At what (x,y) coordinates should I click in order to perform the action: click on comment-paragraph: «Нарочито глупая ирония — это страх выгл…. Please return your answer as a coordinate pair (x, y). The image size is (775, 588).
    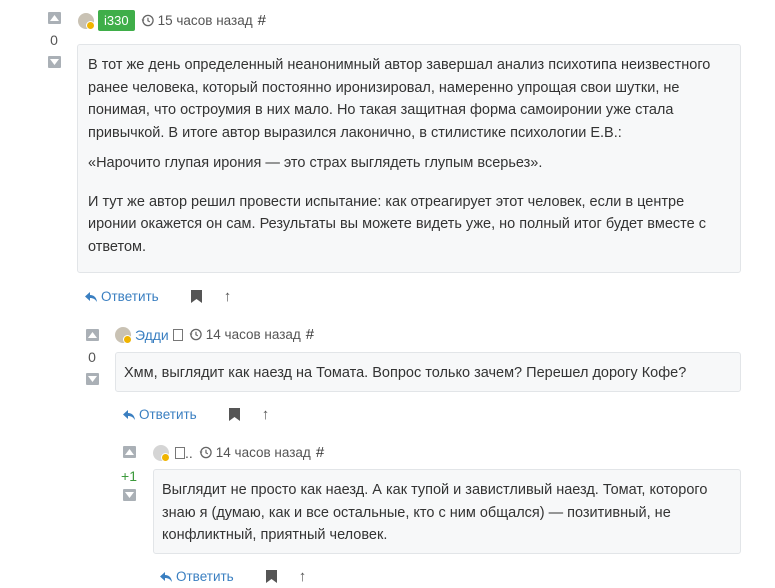
    Looking at the image, I should click on (315, 163).